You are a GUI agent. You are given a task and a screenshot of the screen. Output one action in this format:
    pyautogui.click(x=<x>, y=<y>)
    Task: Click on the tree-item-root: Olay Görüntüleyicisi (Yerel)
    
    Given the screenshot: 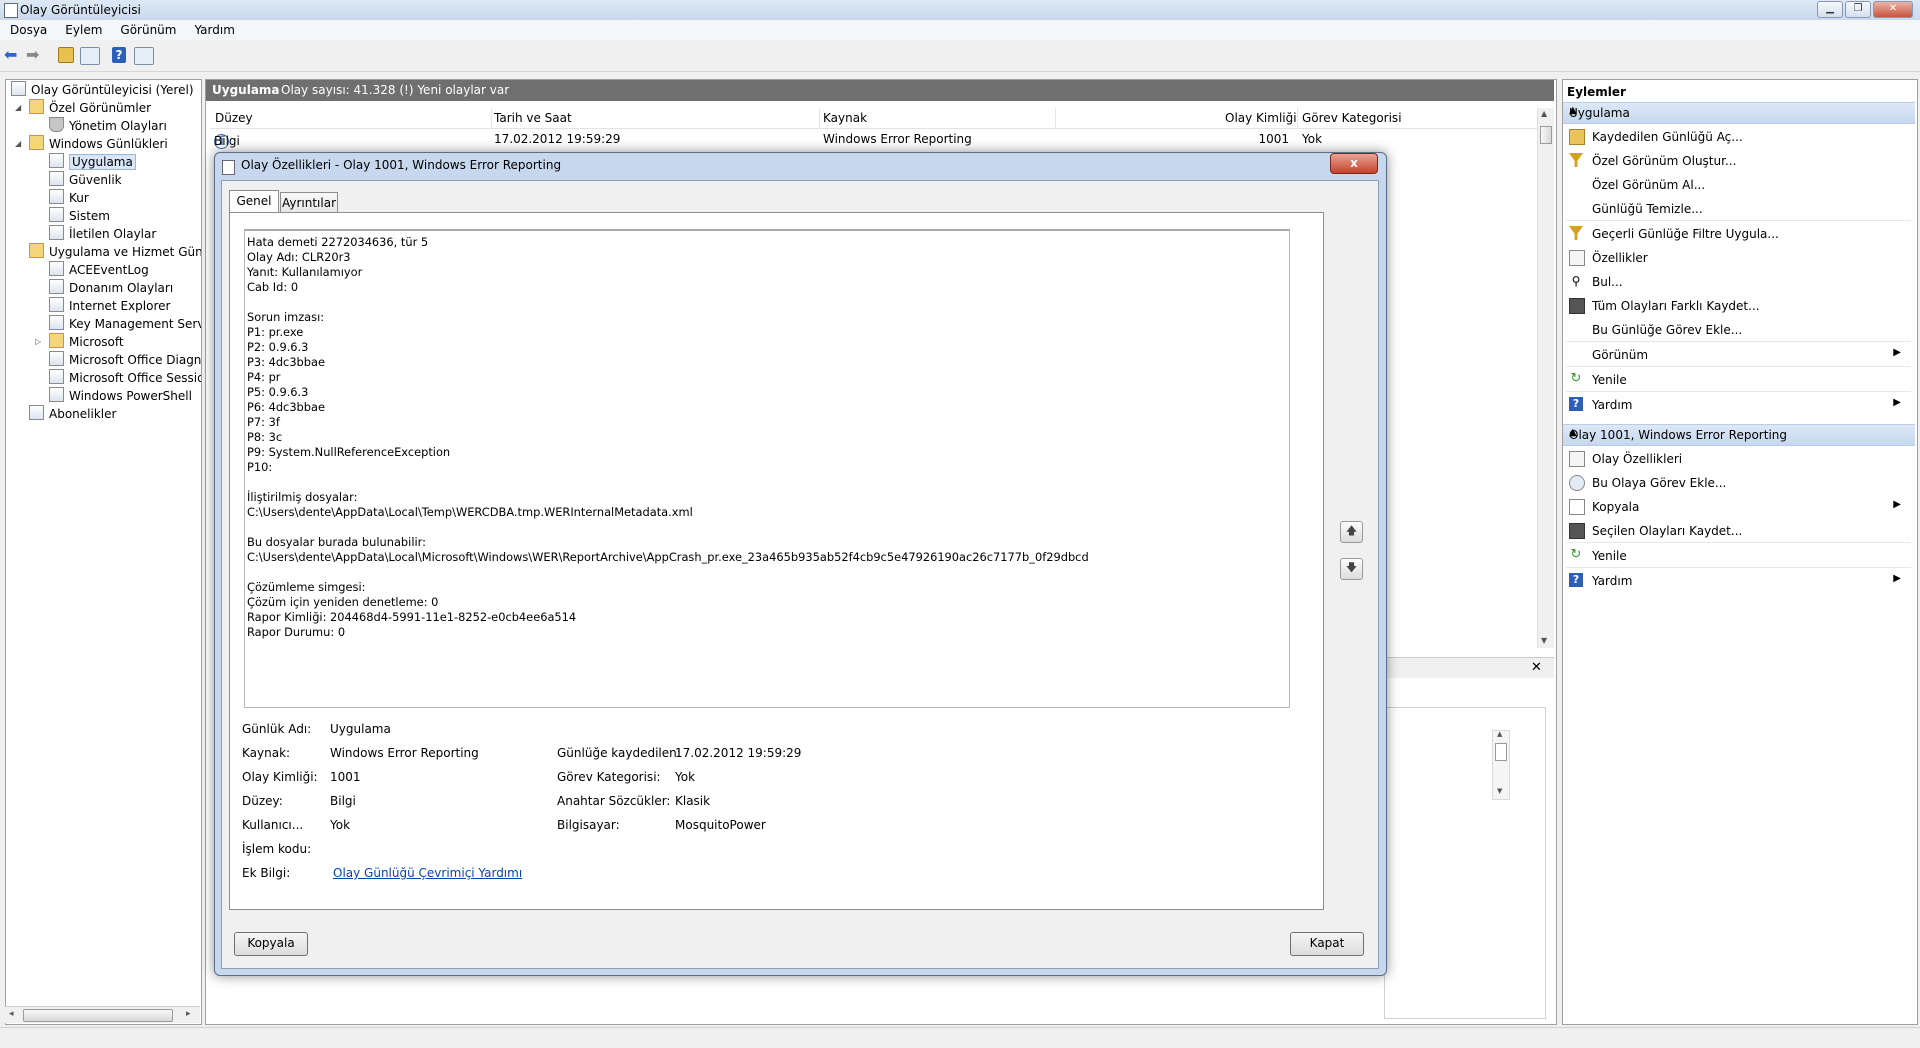 What is the action you would take?
    pyautogui.click(x=102, y=90)
    